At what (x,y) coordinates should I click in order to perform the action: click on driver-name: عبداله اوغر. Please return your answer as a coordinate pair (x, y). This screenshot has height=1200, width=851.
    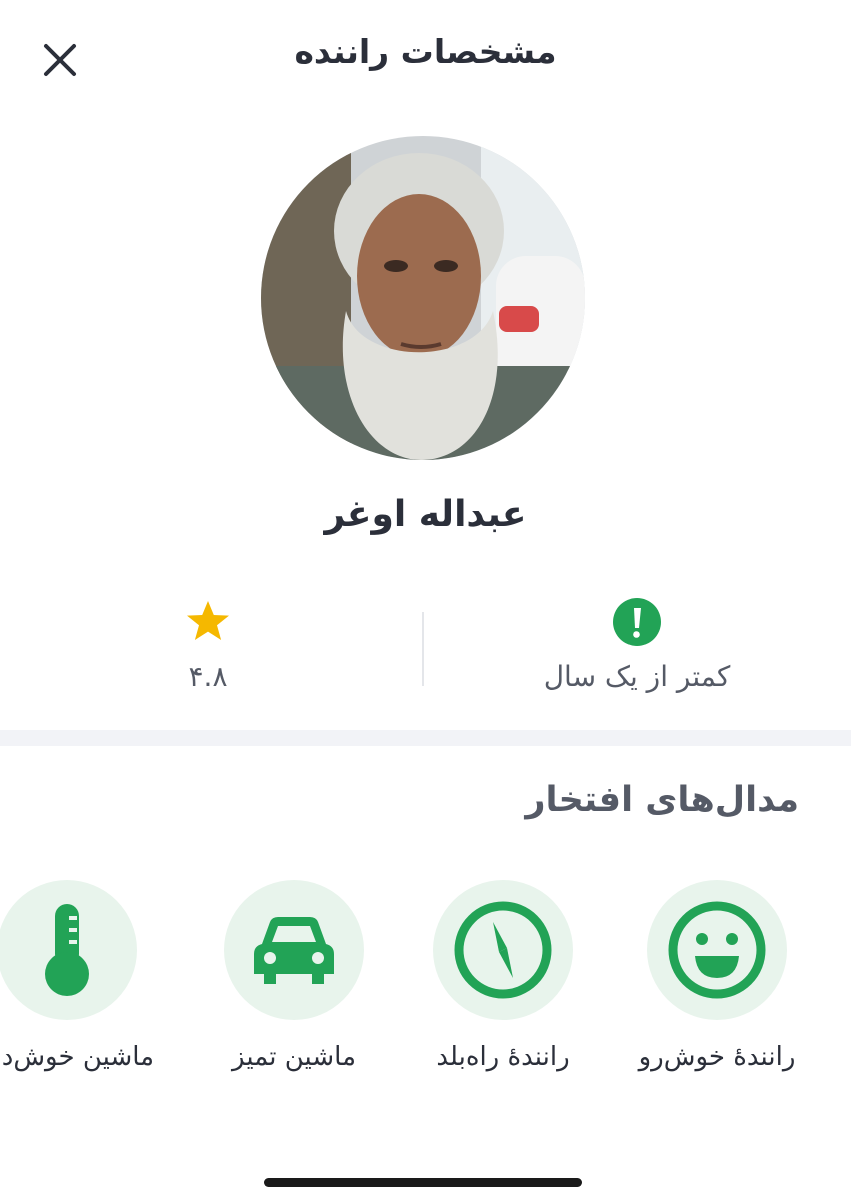
    Looking at the image, I should click on (425, 514).